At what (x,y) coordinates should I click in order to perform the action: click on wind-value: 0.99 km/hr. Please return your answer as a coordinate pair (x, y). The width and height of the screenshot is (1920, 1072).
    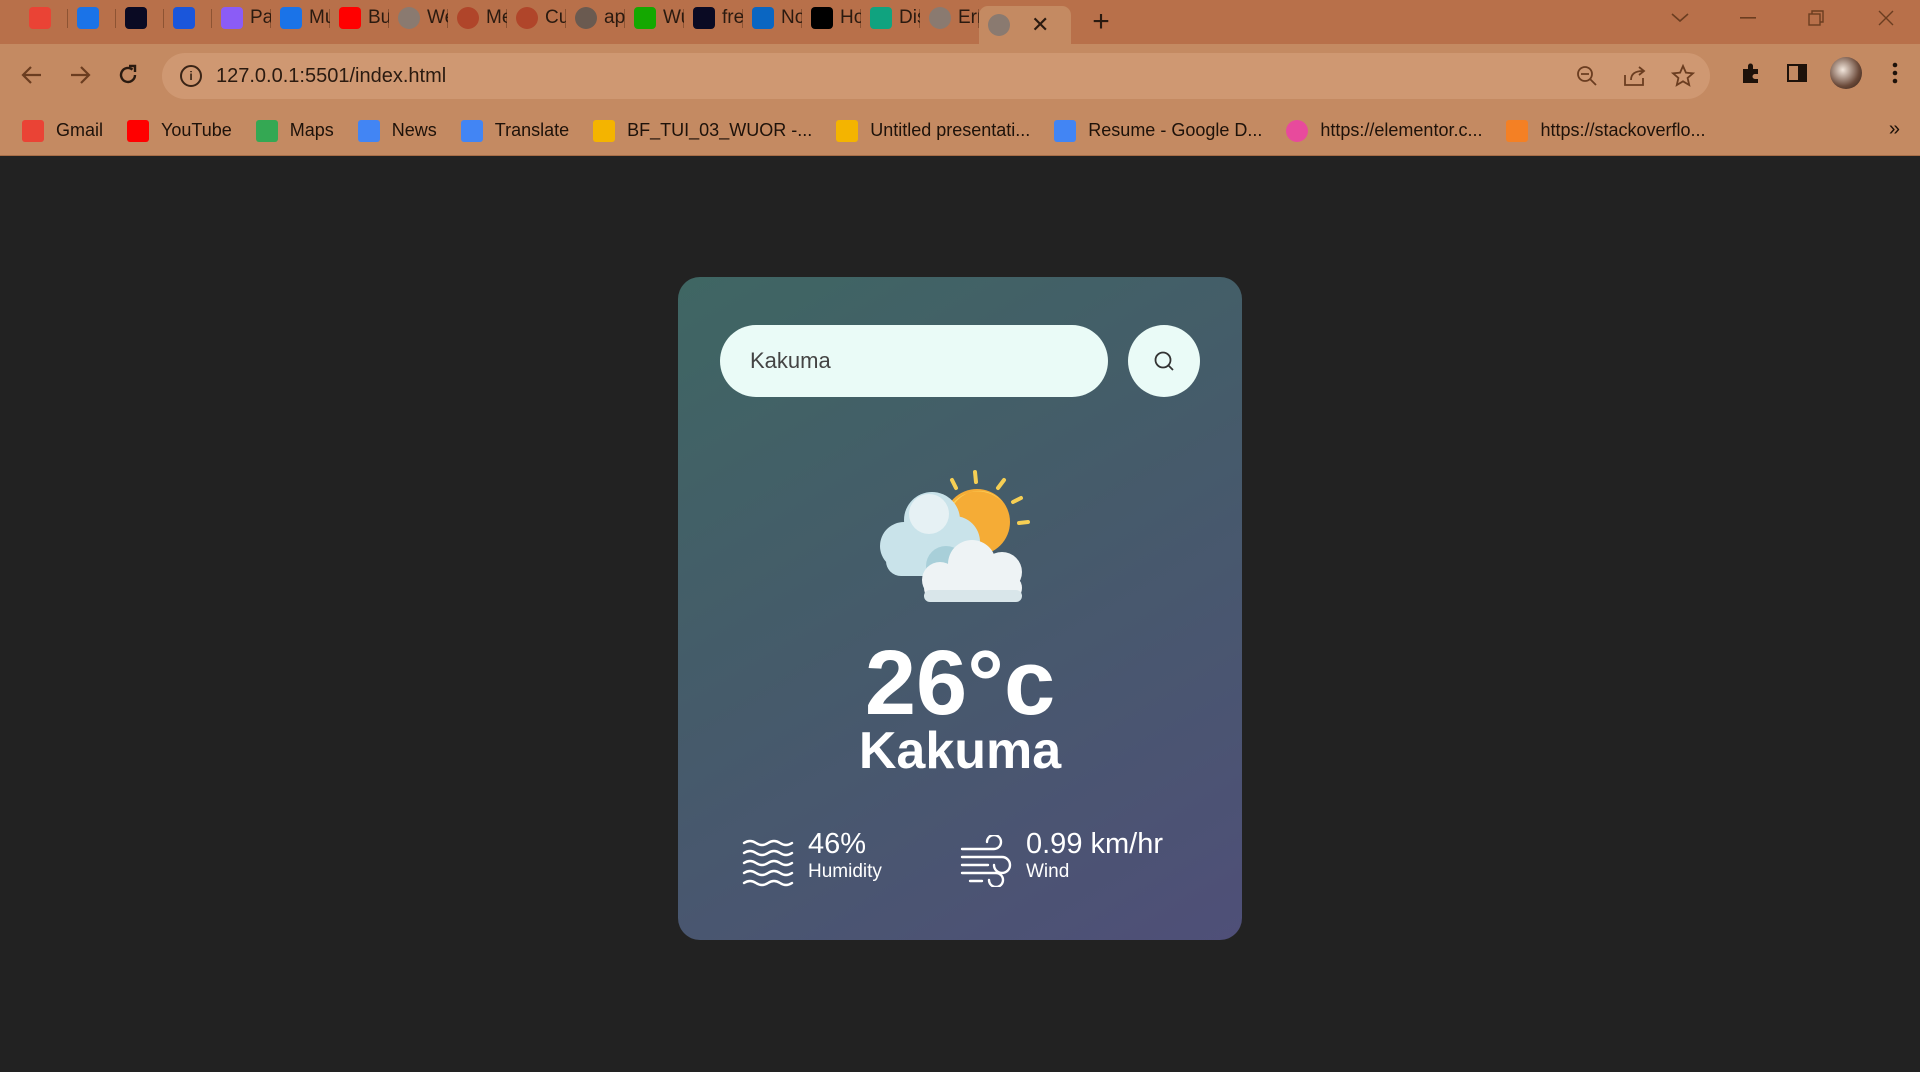
    Looking at the image, I should click on (1094, 844).